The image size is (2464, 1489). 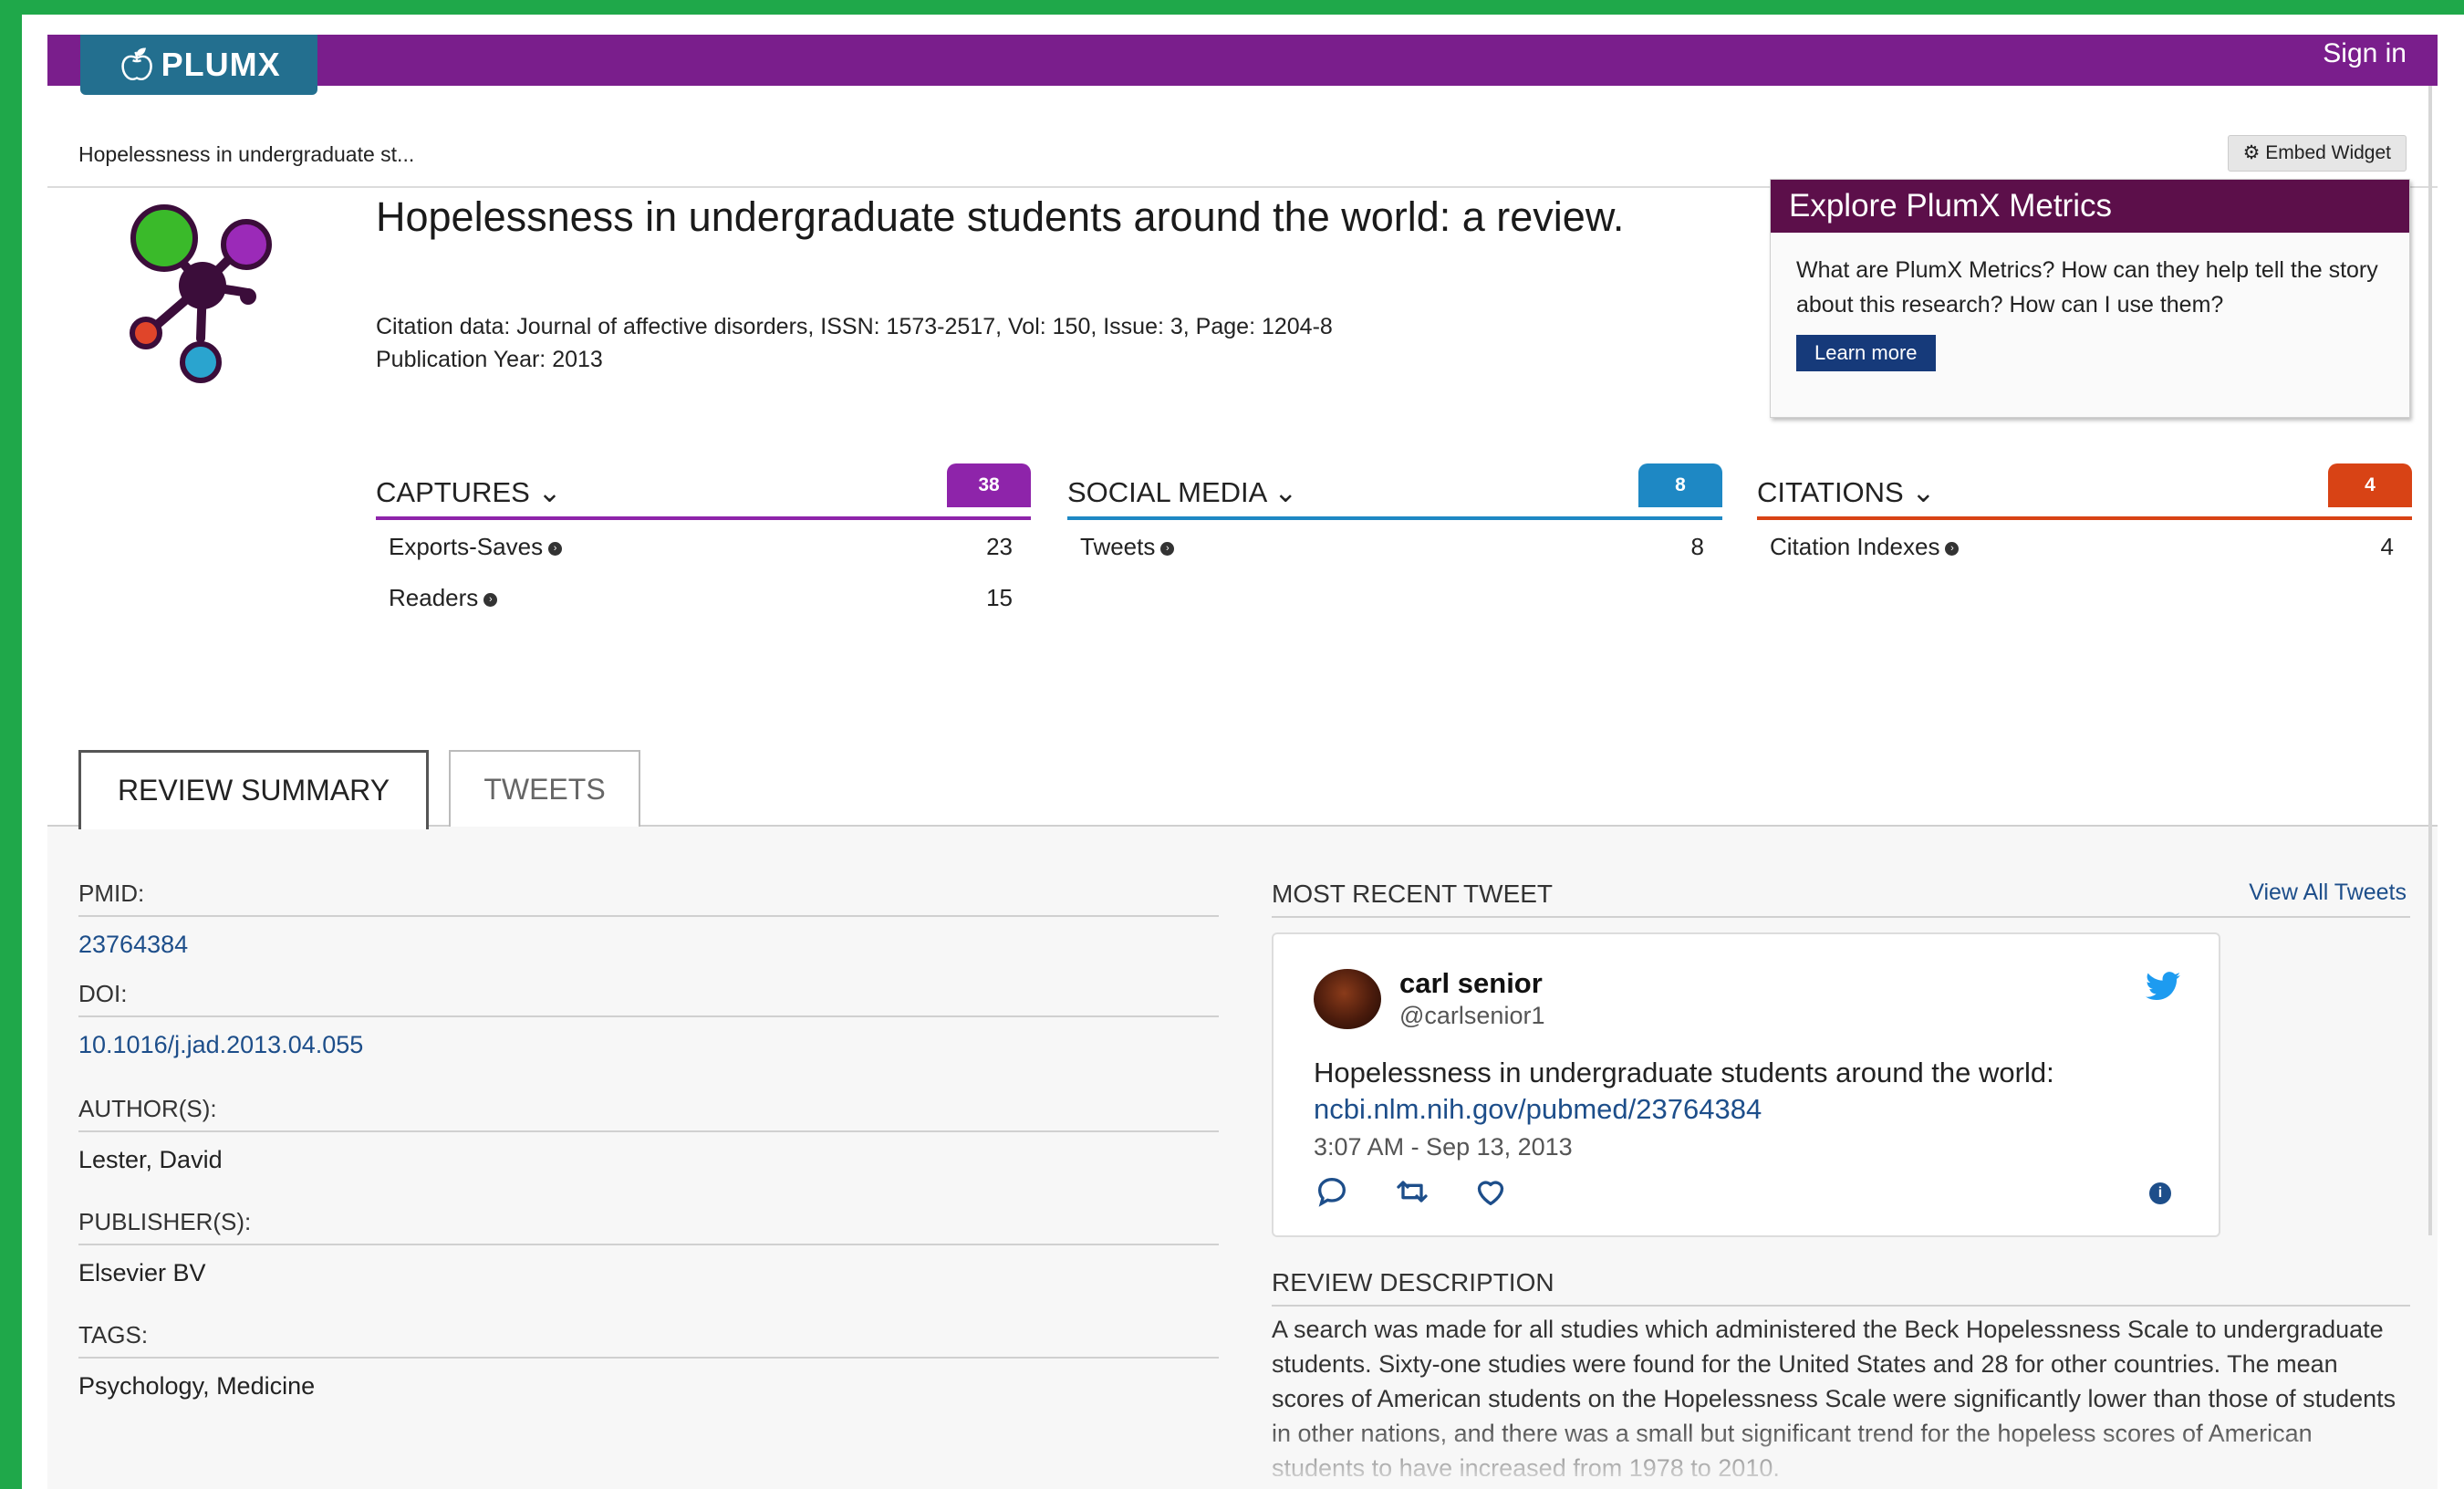 What do you see at coordinates (1538, 1109) in the screenshot?
I see `tweet-link: ncbi.nlm.nih.gov/pubmed/23764384` at bounding box center [1538, 1109].